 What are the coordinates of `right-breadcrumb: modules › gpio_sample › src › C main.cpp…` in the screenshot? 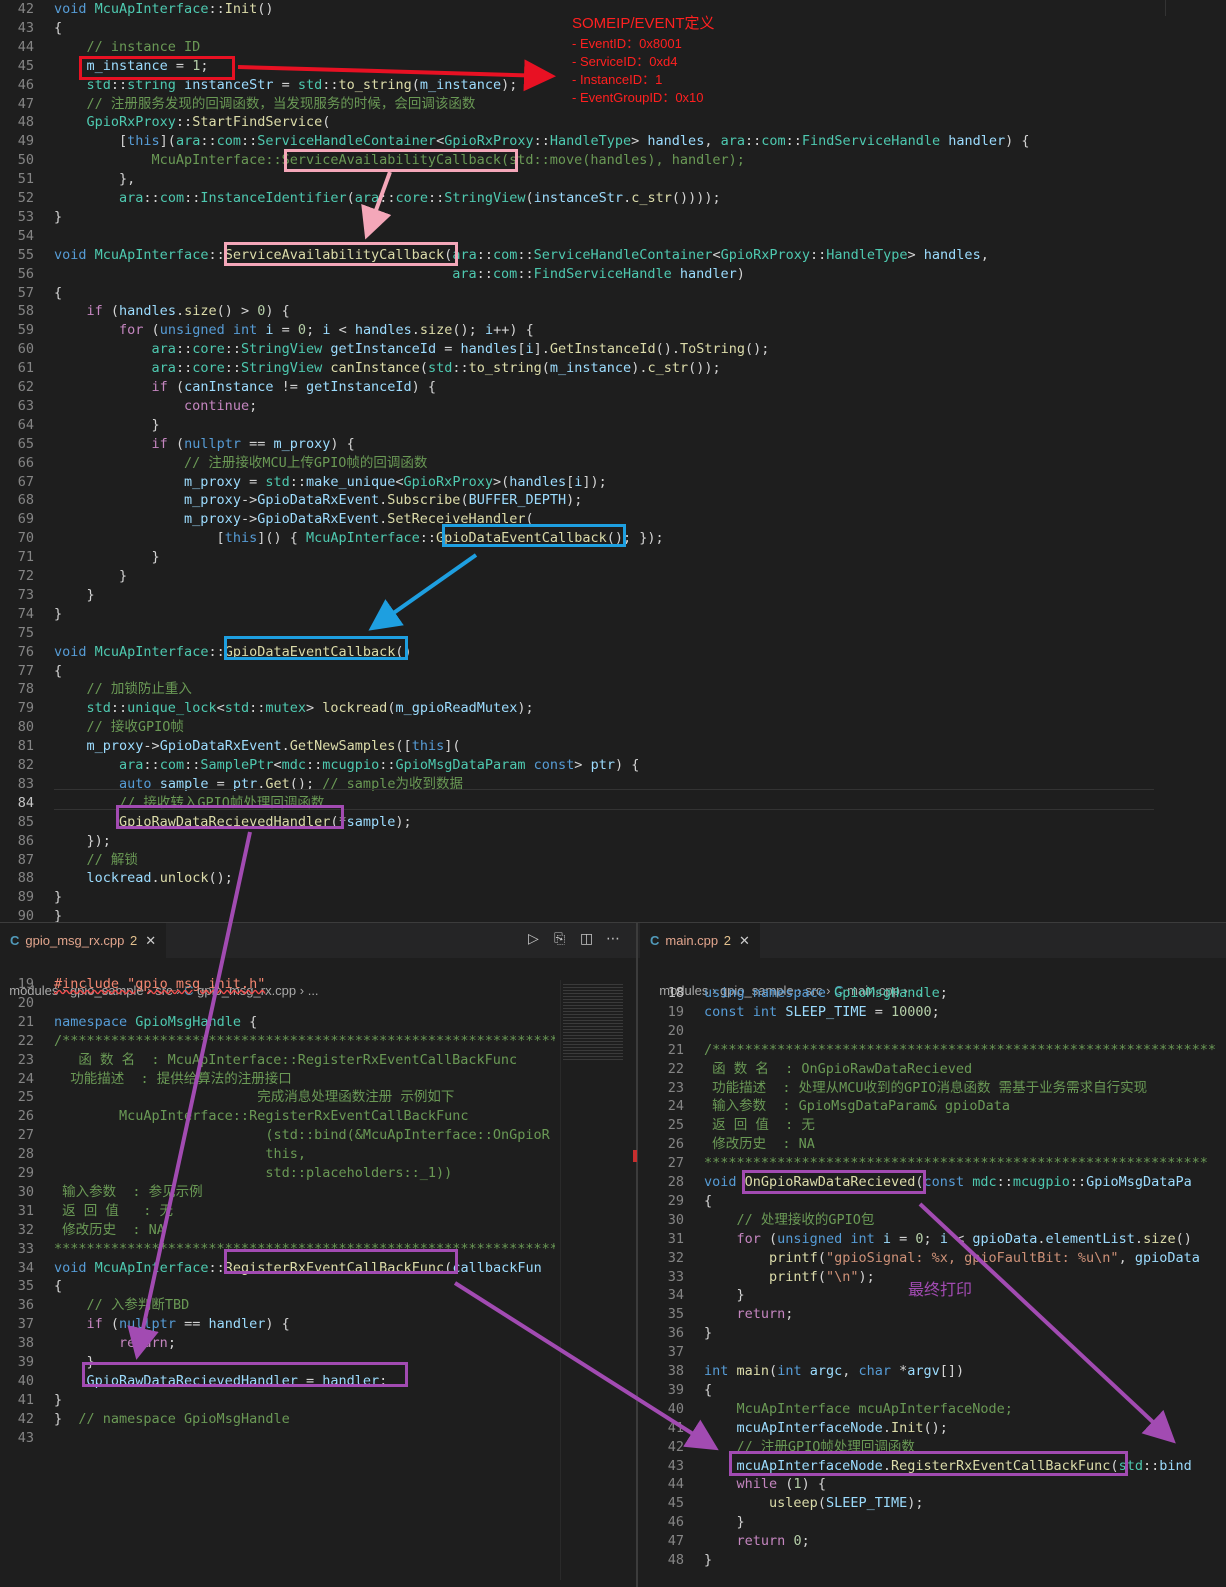 It's located at (787, 978).